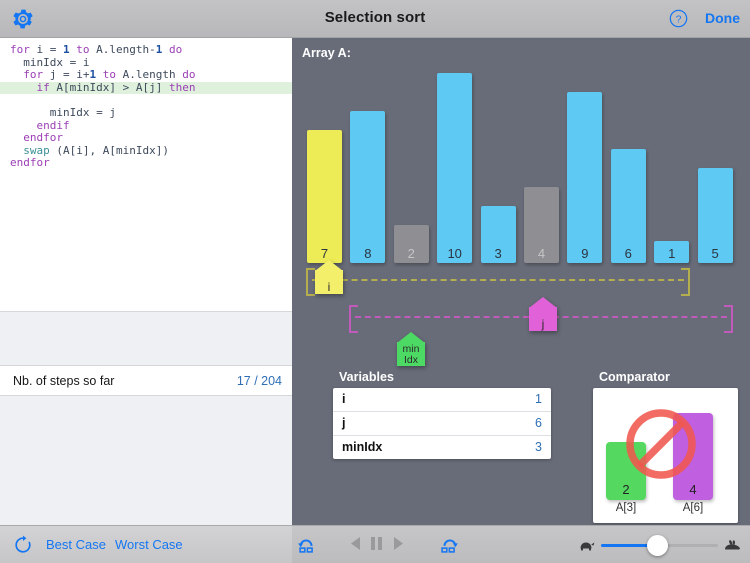  What do you see at coordinates (366, 377) in the screenshot?
I see `variables-title: Variables` at bounding box center [366, 377].